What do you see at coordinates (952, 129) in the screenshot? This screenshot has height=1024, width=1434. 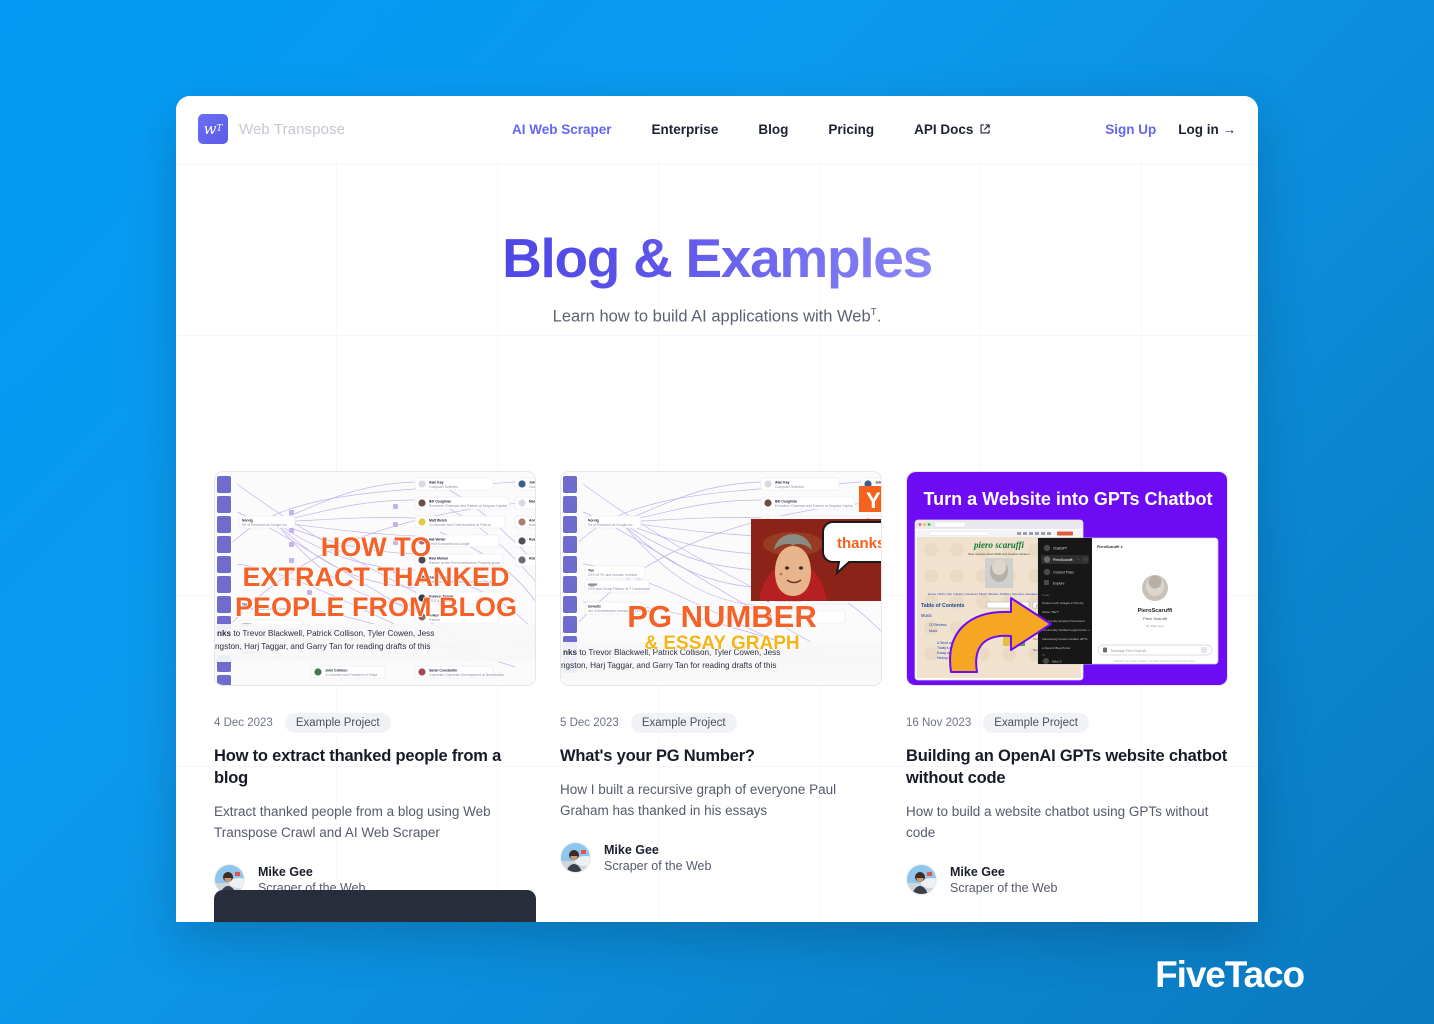 I see `nav-item-api-docs: API Docs` at bounding box center [952, 129].